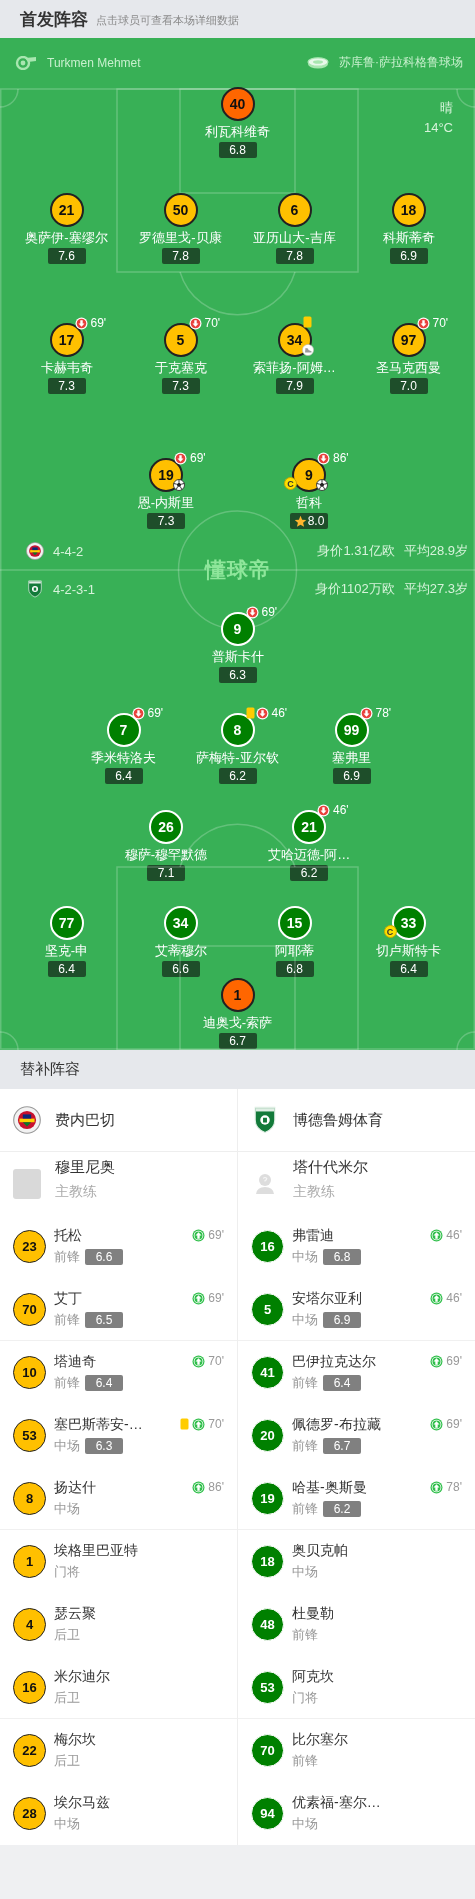 This screenshot has height=1899, width=475. Describe the element at coordinates (338, 1120) in the screenshot. I see `team-name: 博德鲁姆体育` at that location.